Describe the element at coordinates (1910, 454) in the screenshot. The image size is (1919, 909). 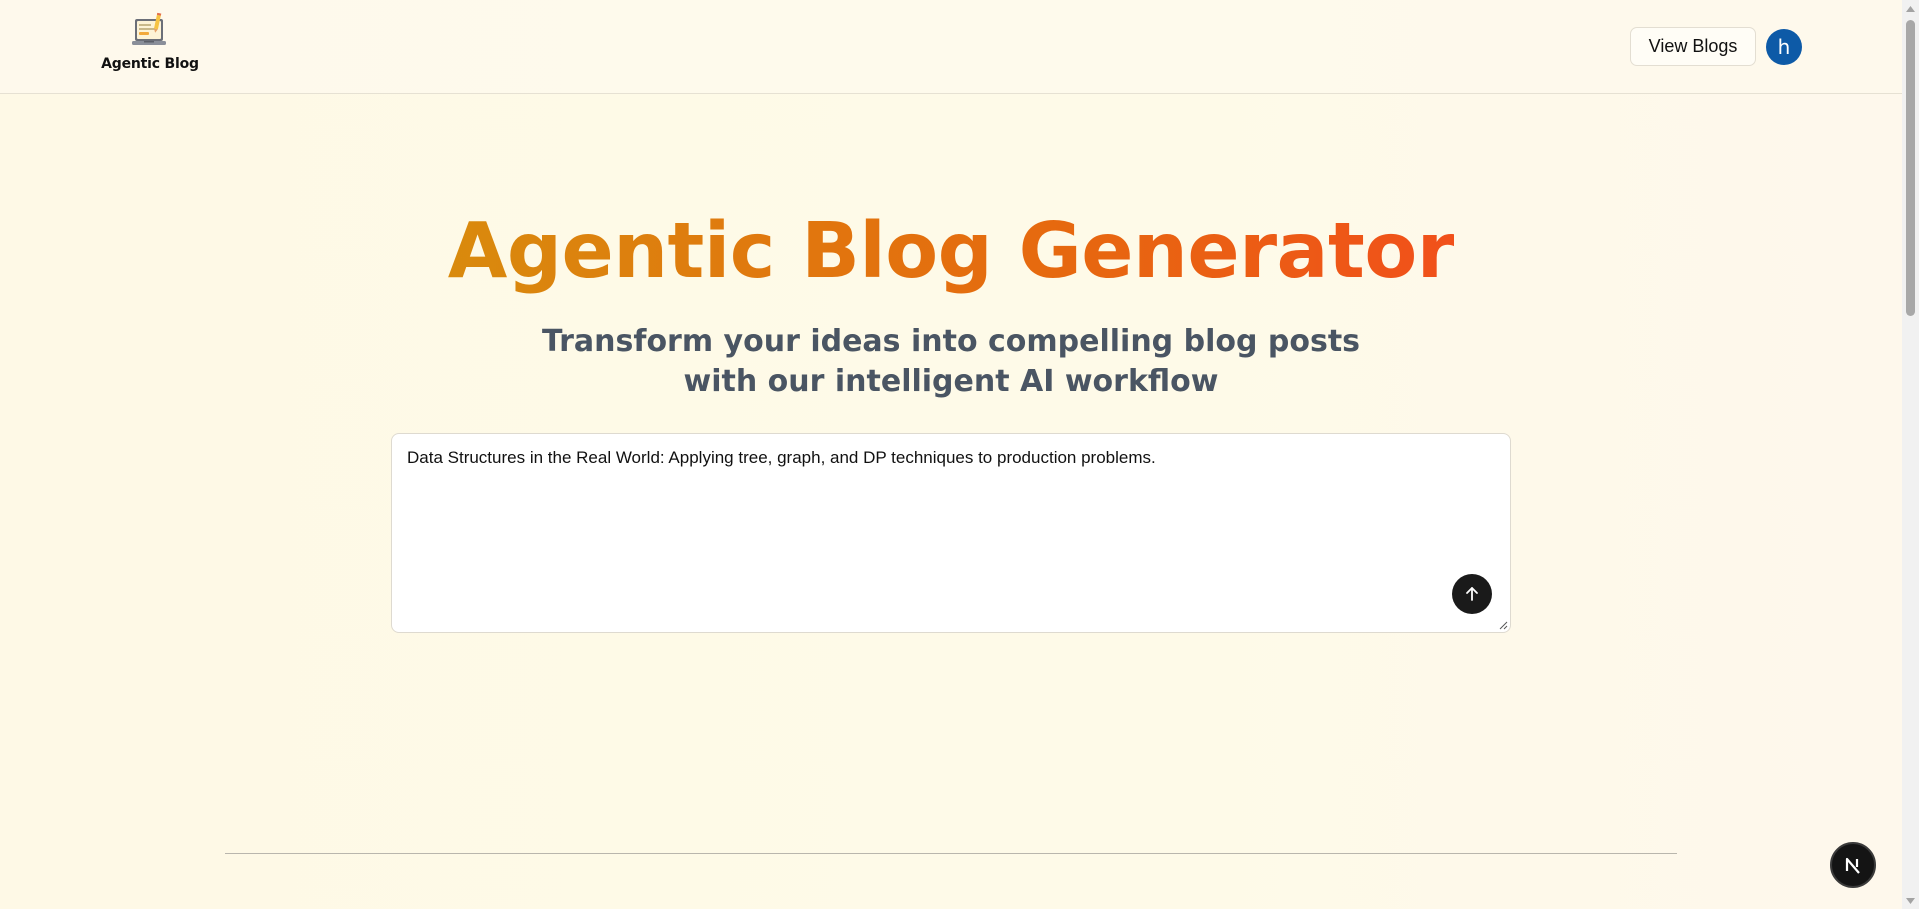
I see `vertical-scrollbar` at that location.